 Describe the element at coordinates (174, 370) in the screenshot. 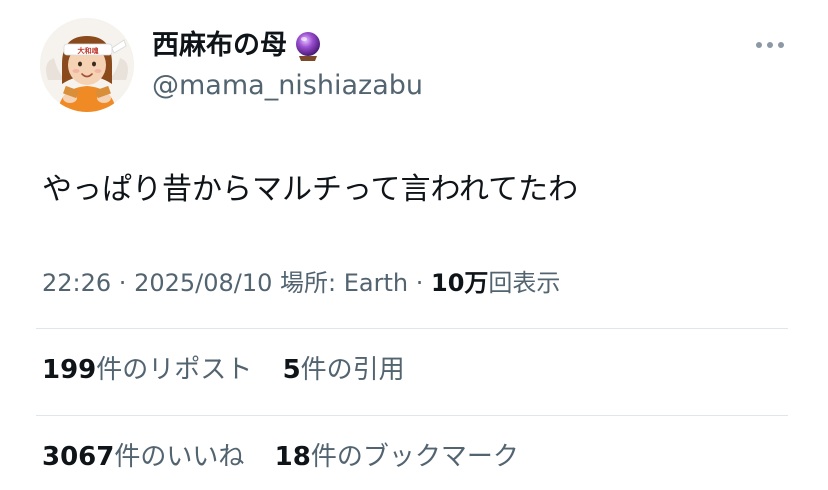

I see `reposts-label: 件のリポスト` at that location.